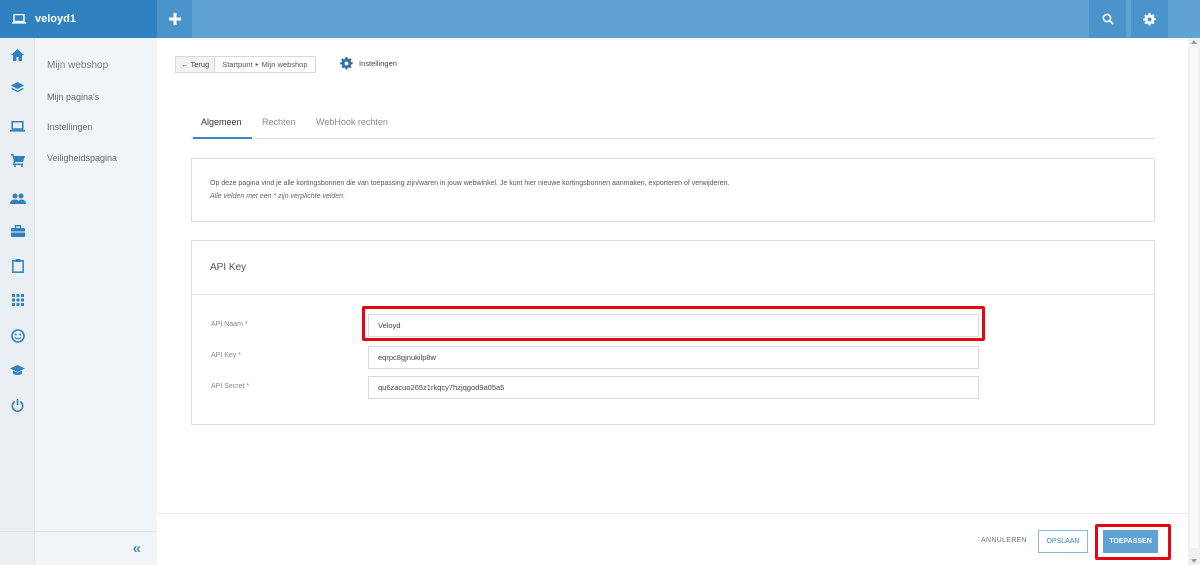 This screenshot has width=1200, height=565. What do you see at coordinates (229, 324) in the screenshot?
I see `api-name-label: API Naam *` at bounding box center [229, 324].